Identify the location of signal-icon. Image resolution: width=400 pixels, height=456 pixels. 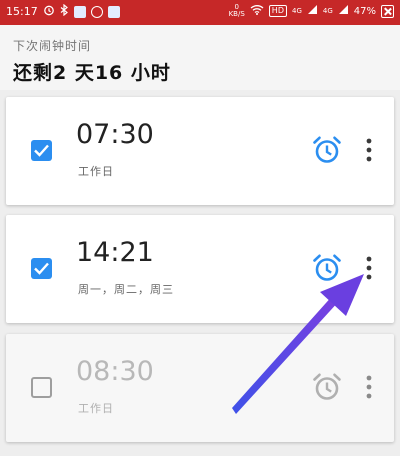
(312, 11).